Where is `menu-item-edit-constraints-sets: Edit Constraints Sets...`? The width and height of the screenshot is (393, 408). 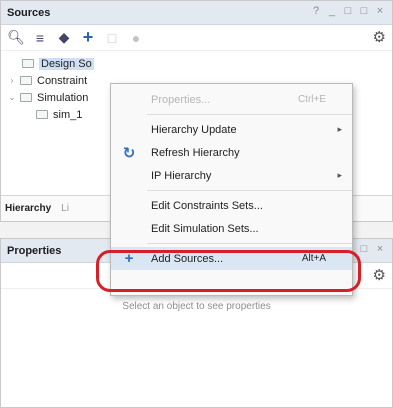
menu-item-edit-constraints-sets: Edit Constraints Sets... is located at coordinates (231, 205).